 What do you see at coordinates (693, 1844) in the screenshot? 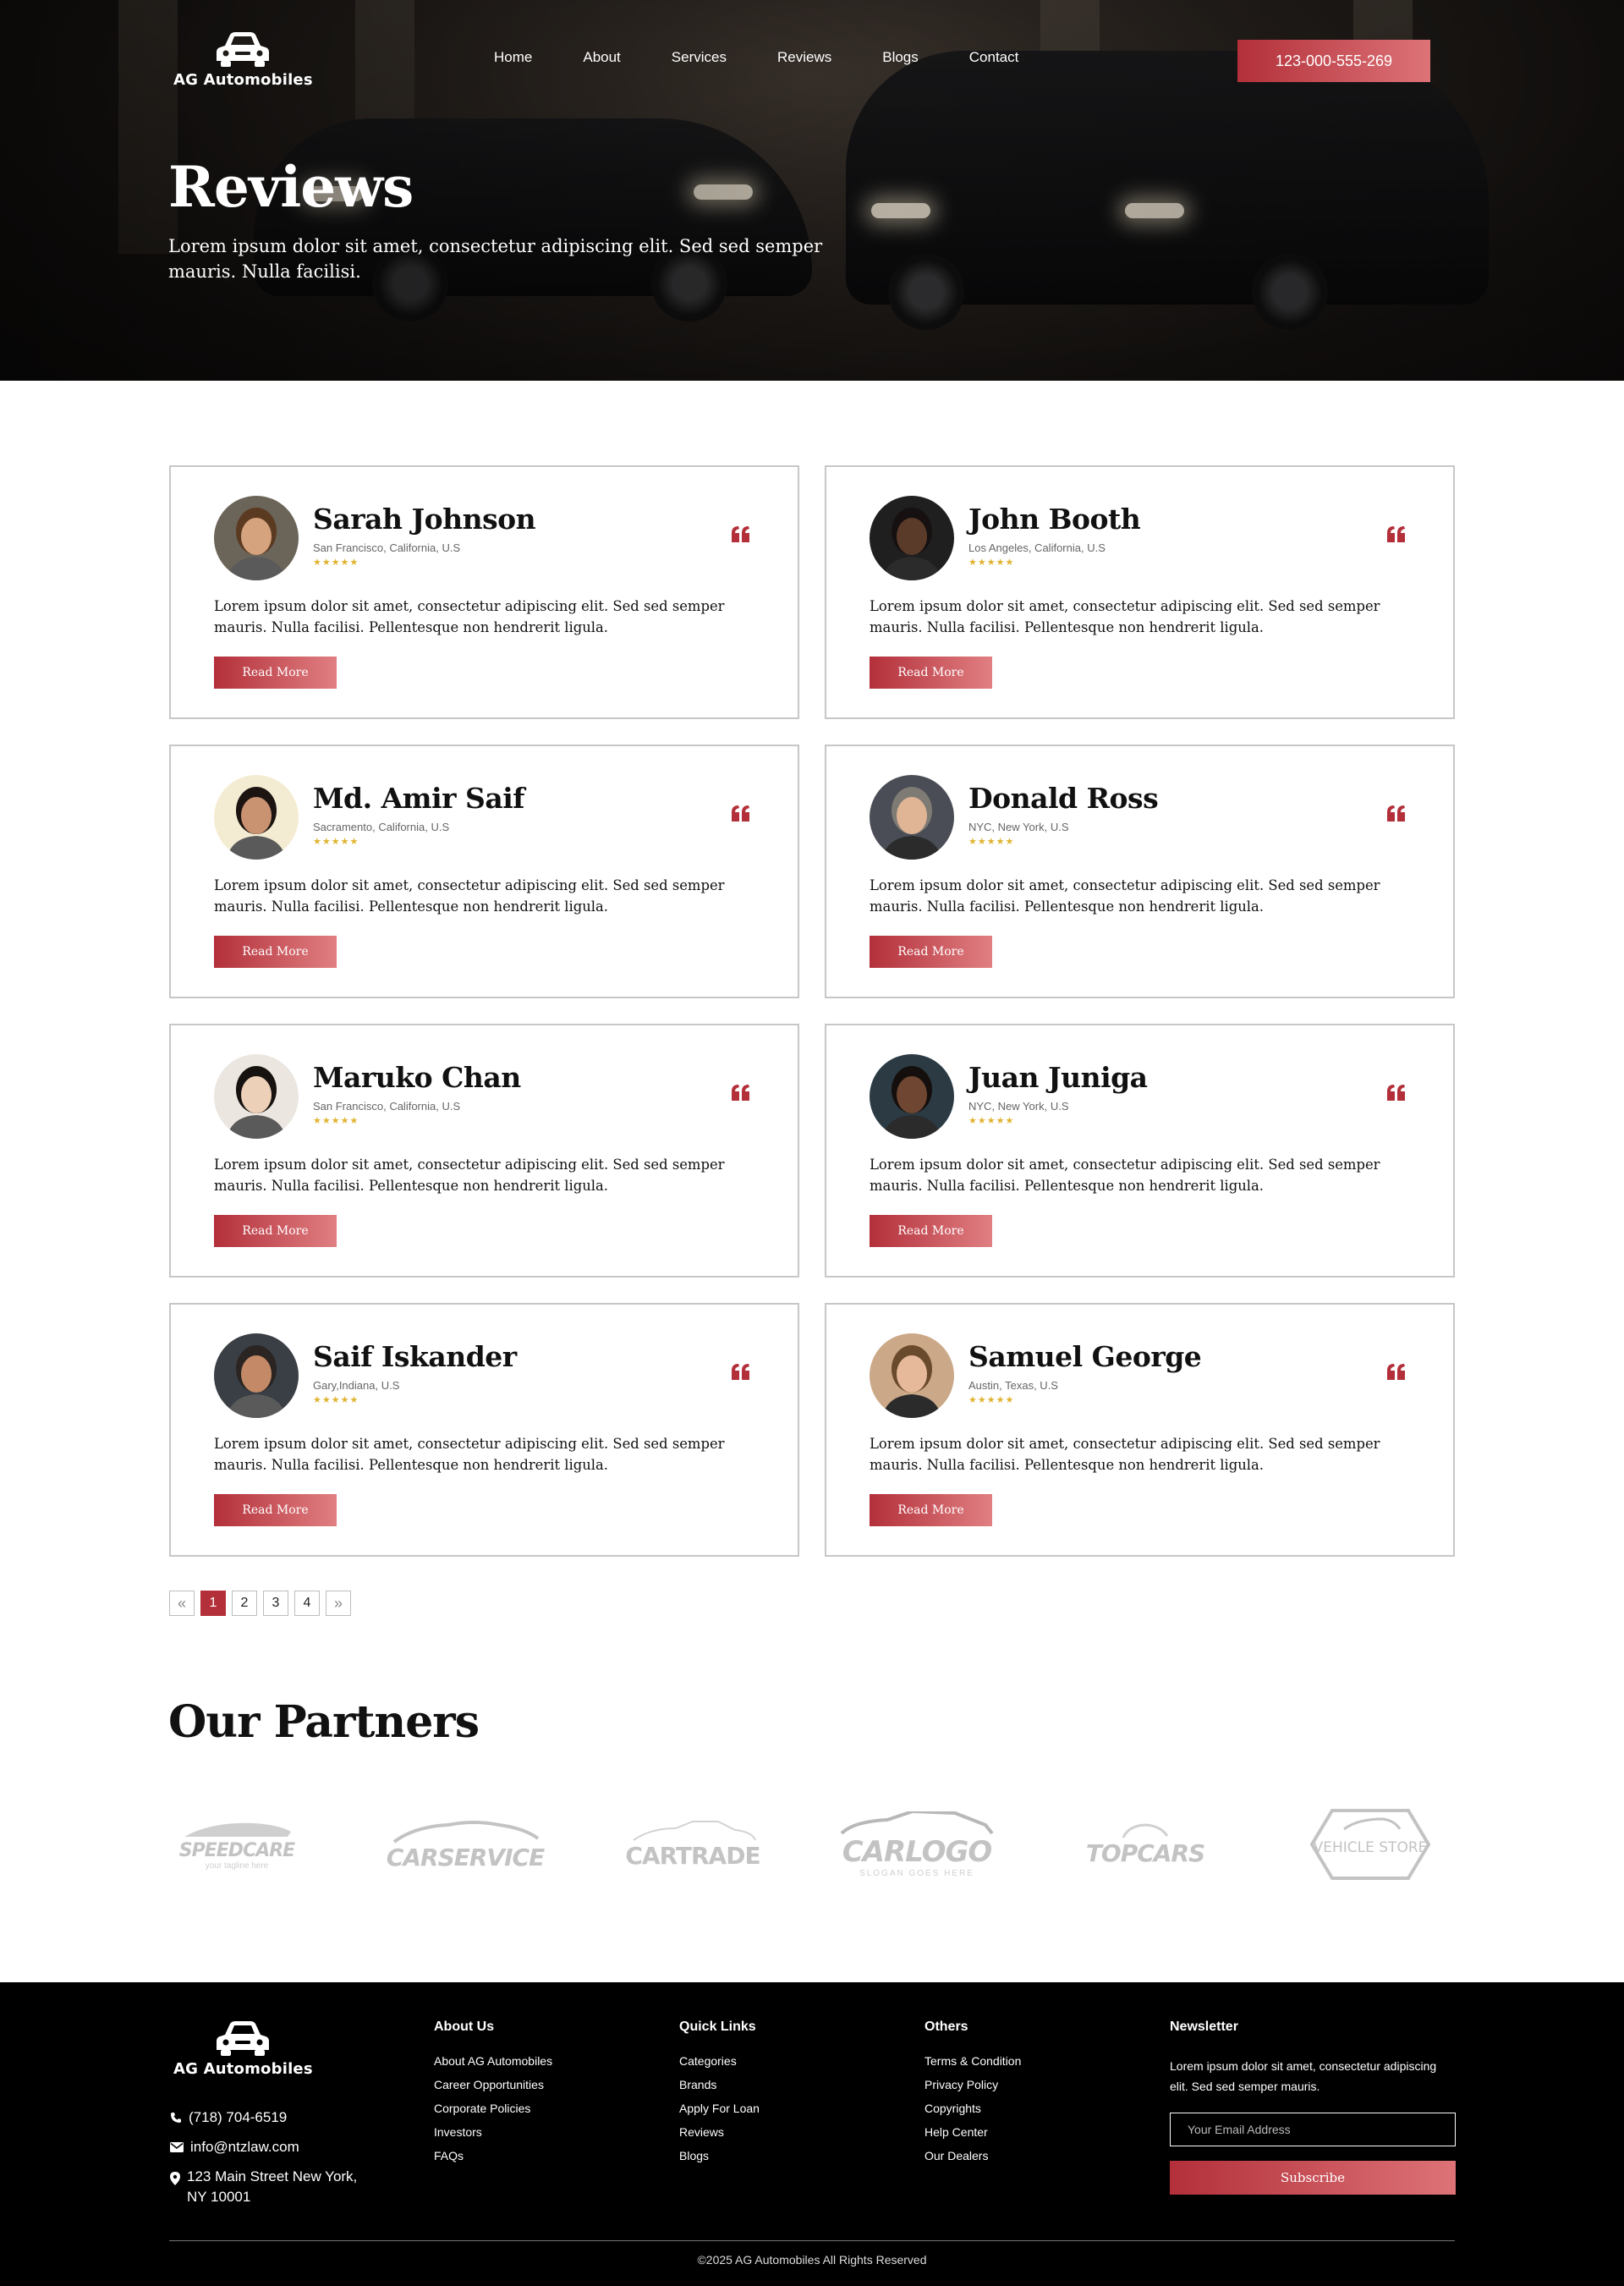
I see `partner-logo-cartrade: CARTRADE` at bounding box center [693, 1844].